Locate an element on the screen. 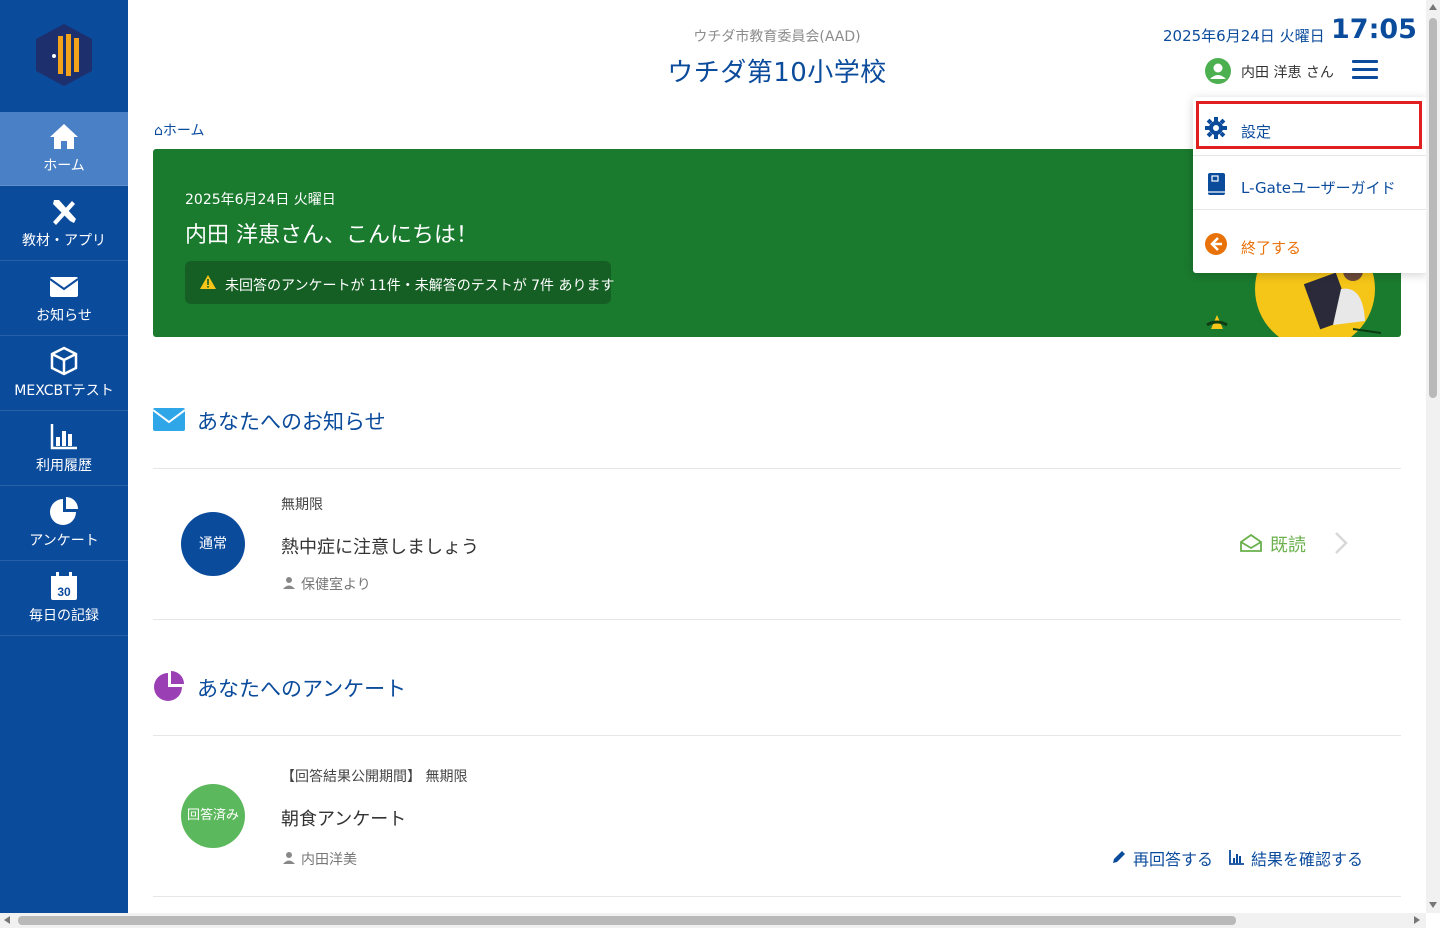  sidebar-item-label: ホーム is located at coordinates (64, 166).